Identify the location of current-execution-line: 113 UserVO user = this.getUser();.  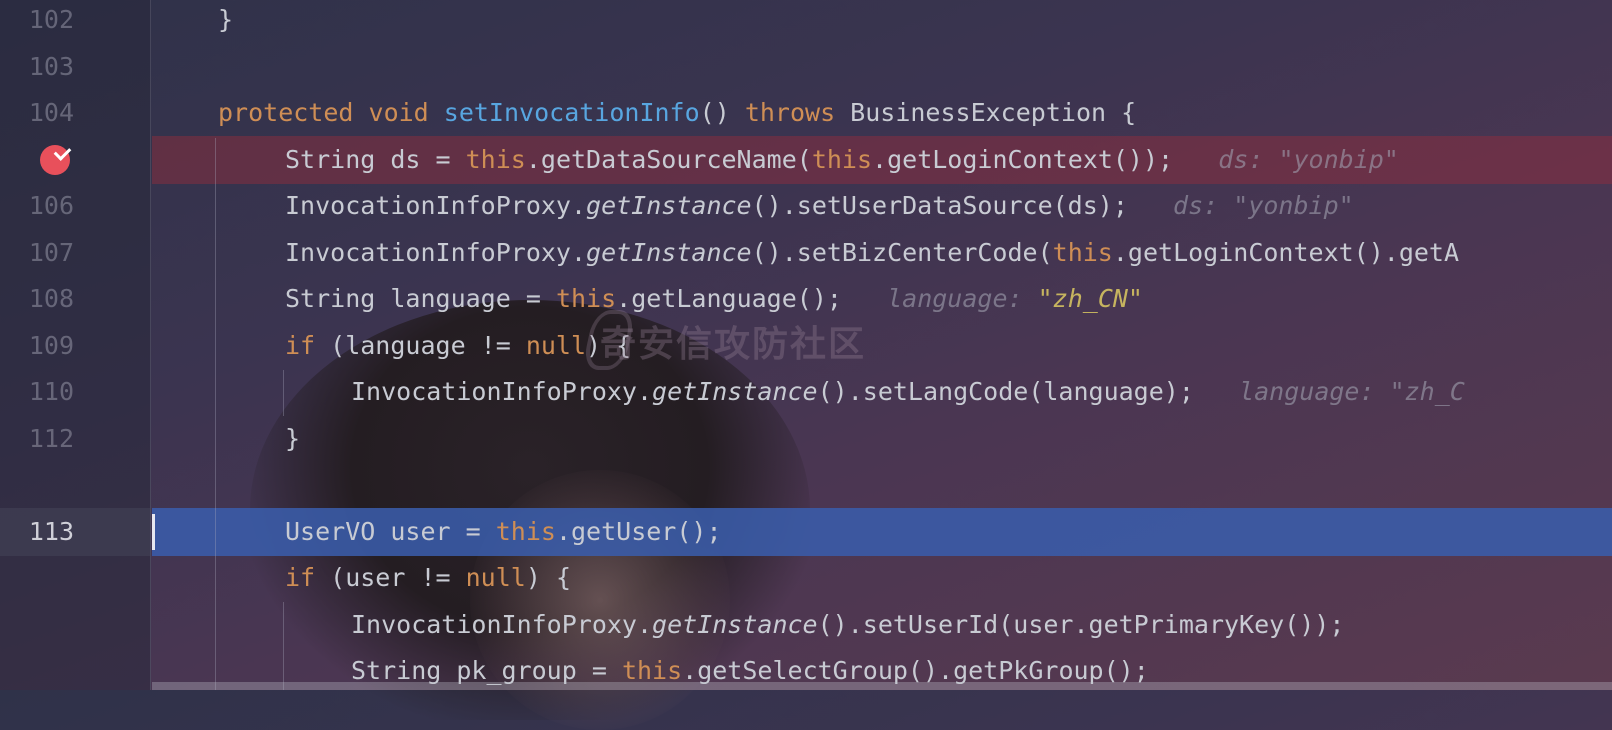
(806, 531).